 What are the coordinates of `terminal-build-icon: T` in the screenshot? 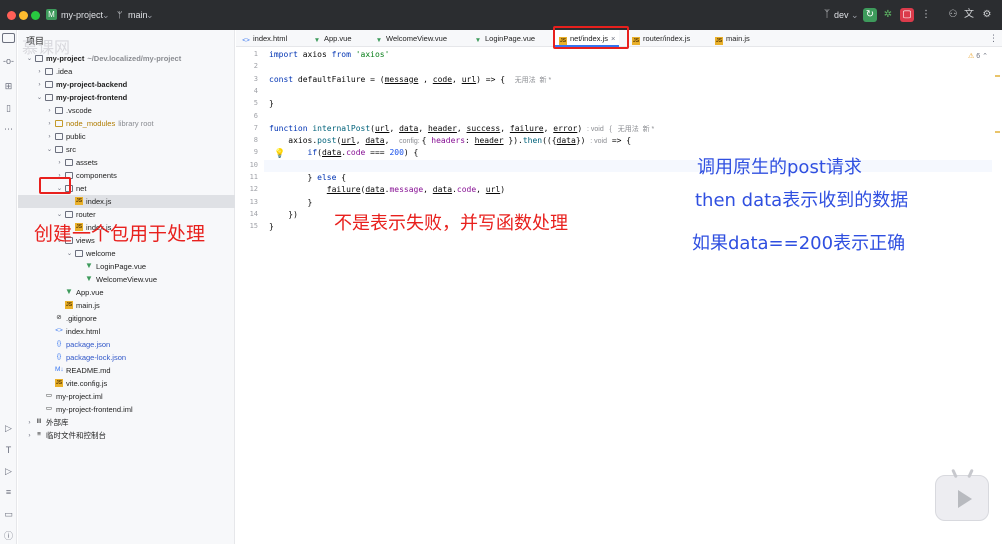 It's located at (8, 450).